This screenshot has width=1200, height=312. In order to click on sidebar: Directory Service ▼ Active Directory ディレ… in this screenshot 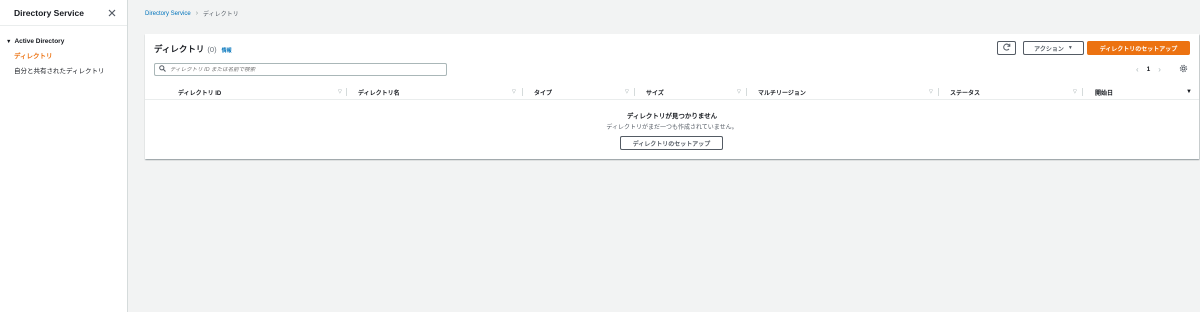, I will do `click(64, 156)`.